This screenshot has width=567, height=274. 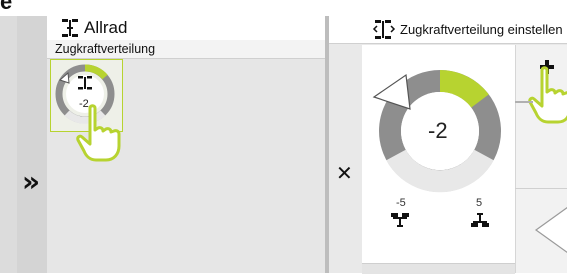 What do you see at coordinates (31, 182) in the screenshot?
I see `double-chevron-right-icon: »` at bounding box center [31, 182].